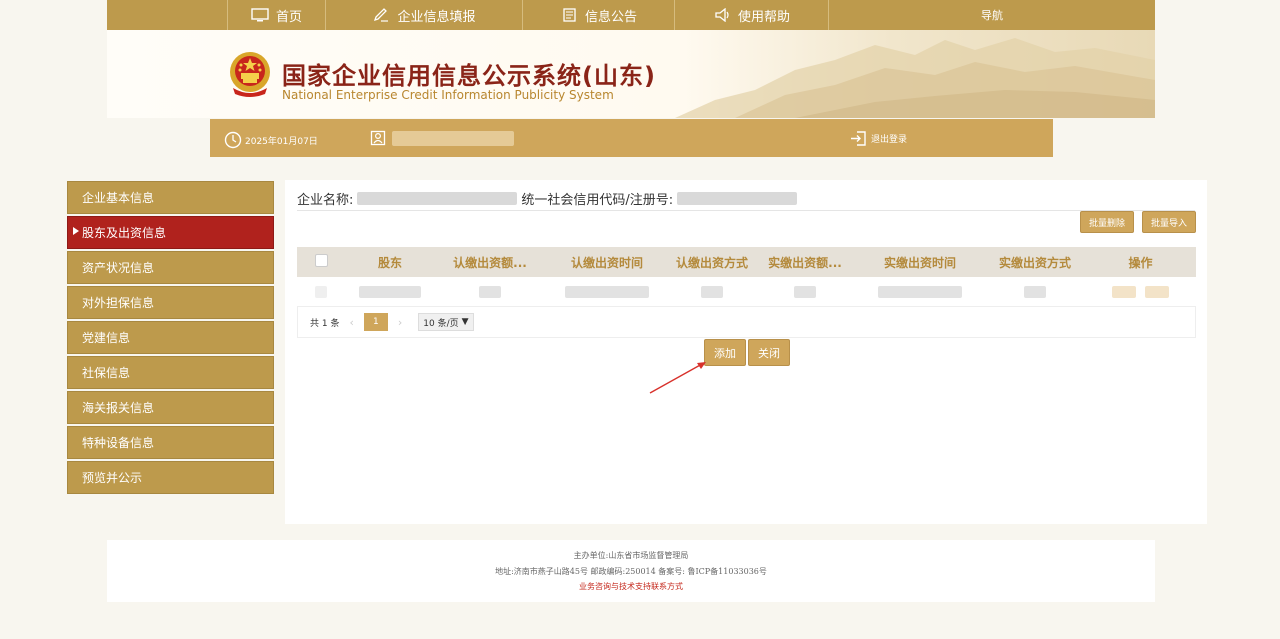  I want to click on nav-item-notice: 信息公告, so click(599, 15).